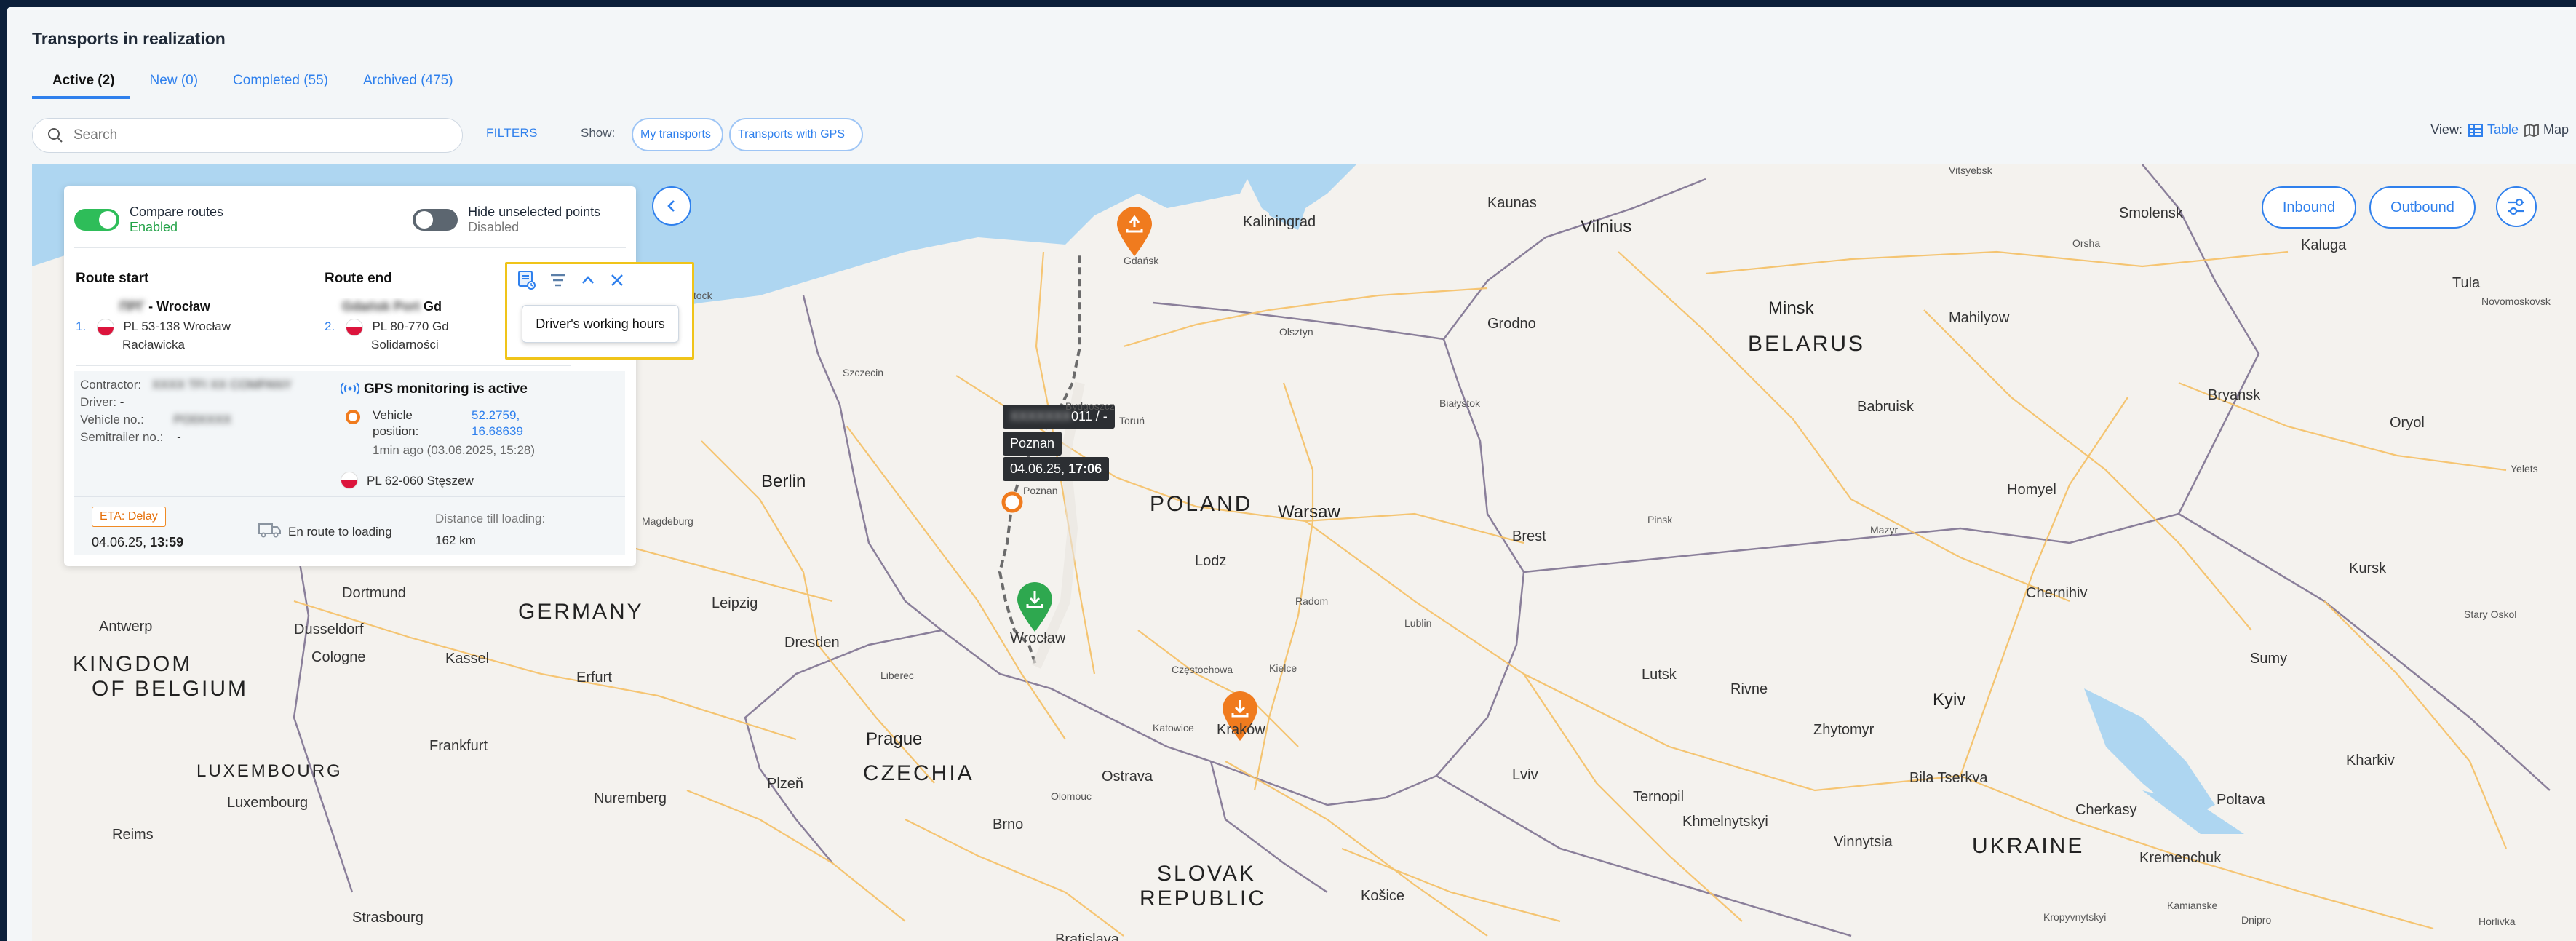 This screenshot has height=941, width=2576. What do you see at coordinates (154, 227) in the screenshot?
I see `compare-routes-state: Enabled` at bounding box center [154, 227].